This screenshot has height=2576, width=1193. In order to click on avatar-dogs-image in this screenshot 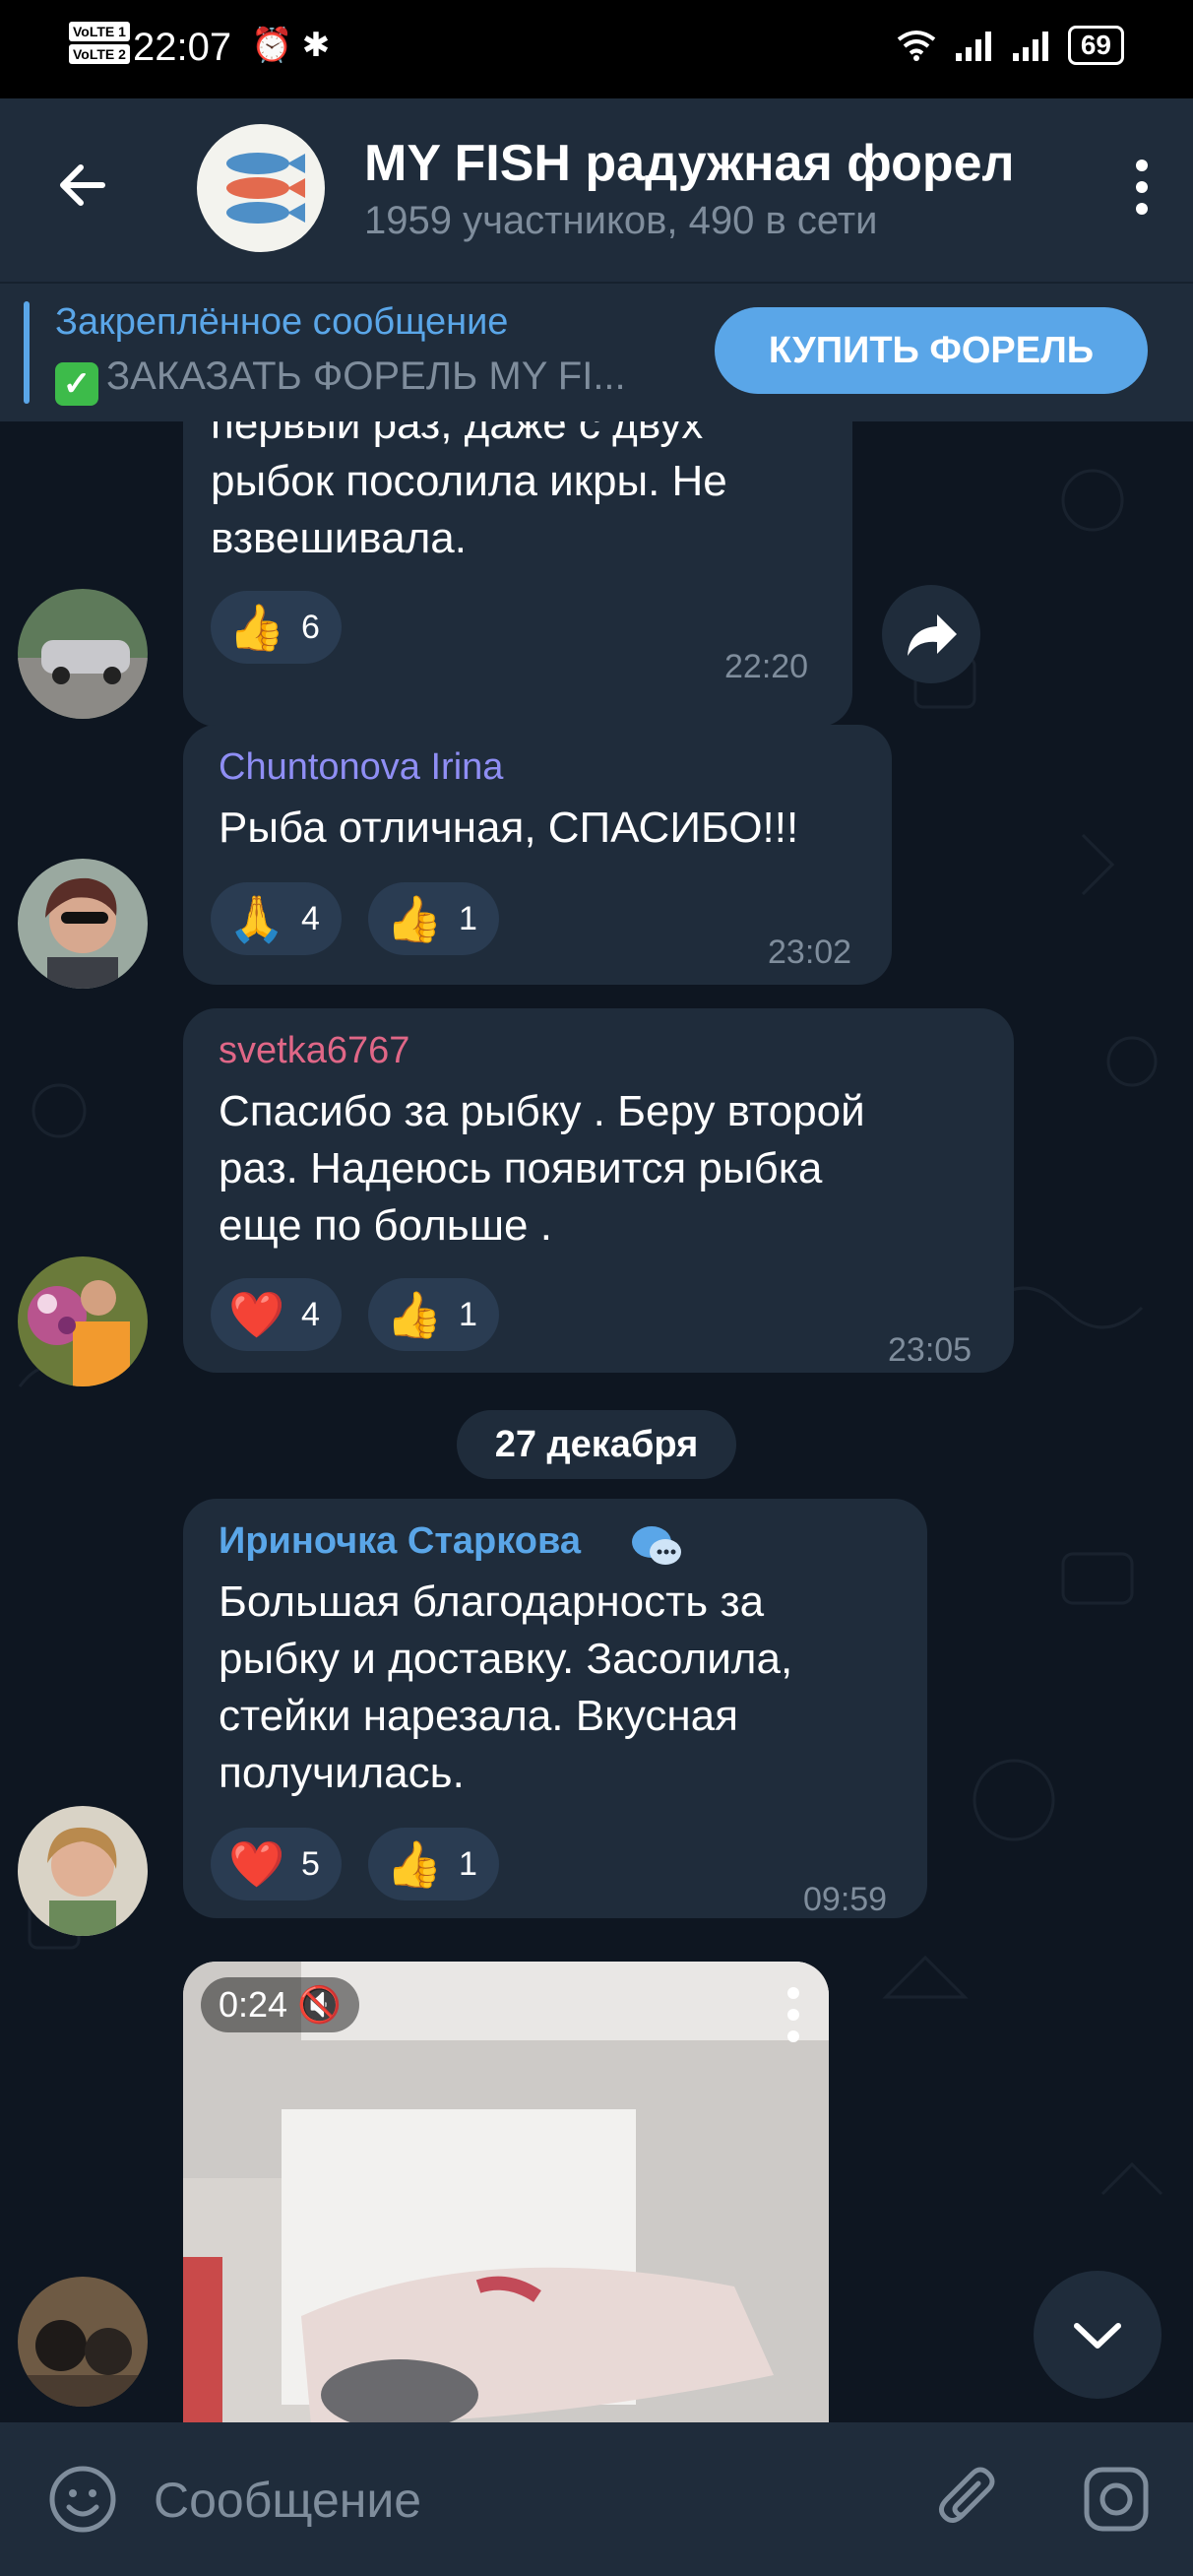, I will do `click(83, 2342)`.